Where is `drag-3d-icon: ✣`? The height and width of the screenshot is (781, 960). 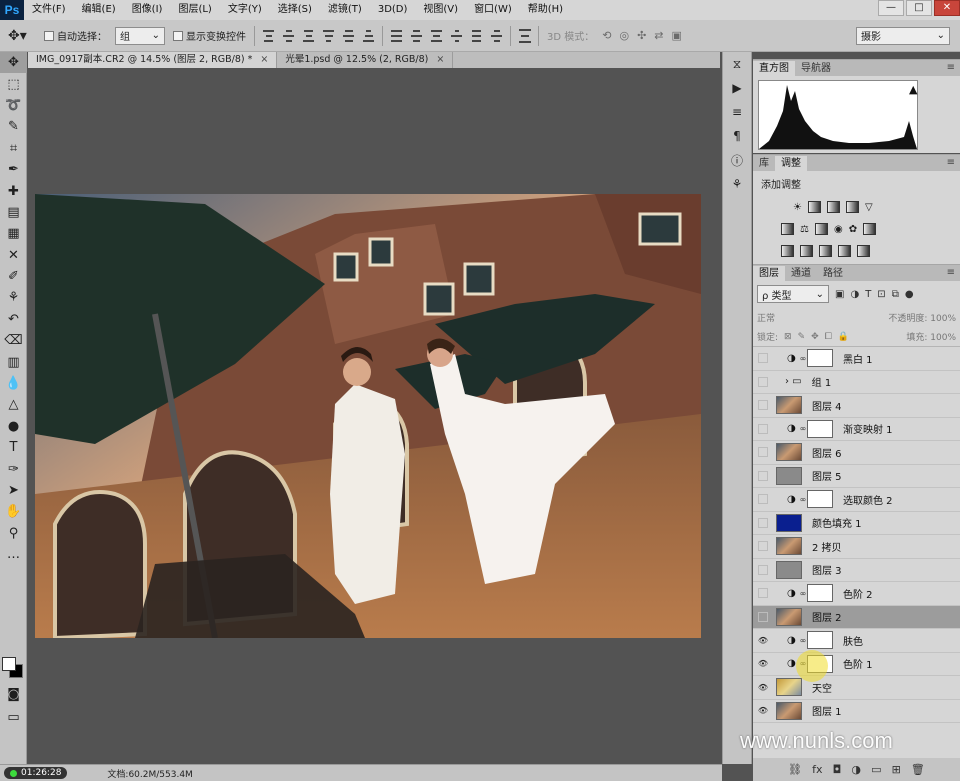
drag-3d-icon: ✣ is located at coordinates (641, 35).